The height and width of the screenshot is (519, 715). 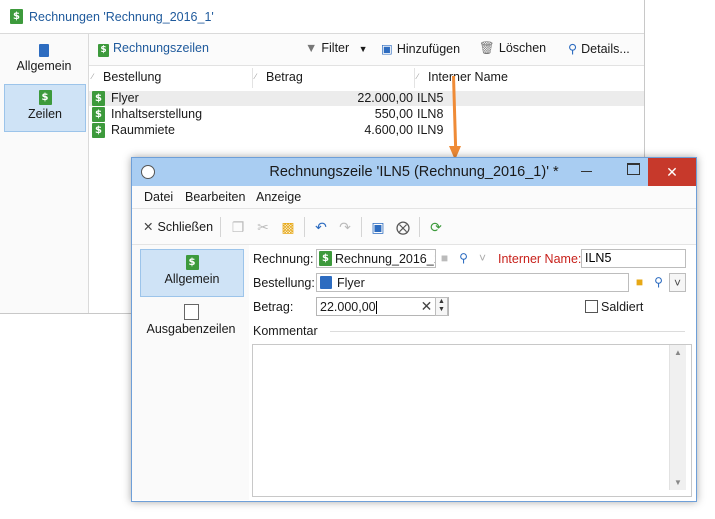 What do you see at coordinates (125, 98) in the screenshot?
I see `row-bestellung: Flyer` at bounding box center [125, 98].